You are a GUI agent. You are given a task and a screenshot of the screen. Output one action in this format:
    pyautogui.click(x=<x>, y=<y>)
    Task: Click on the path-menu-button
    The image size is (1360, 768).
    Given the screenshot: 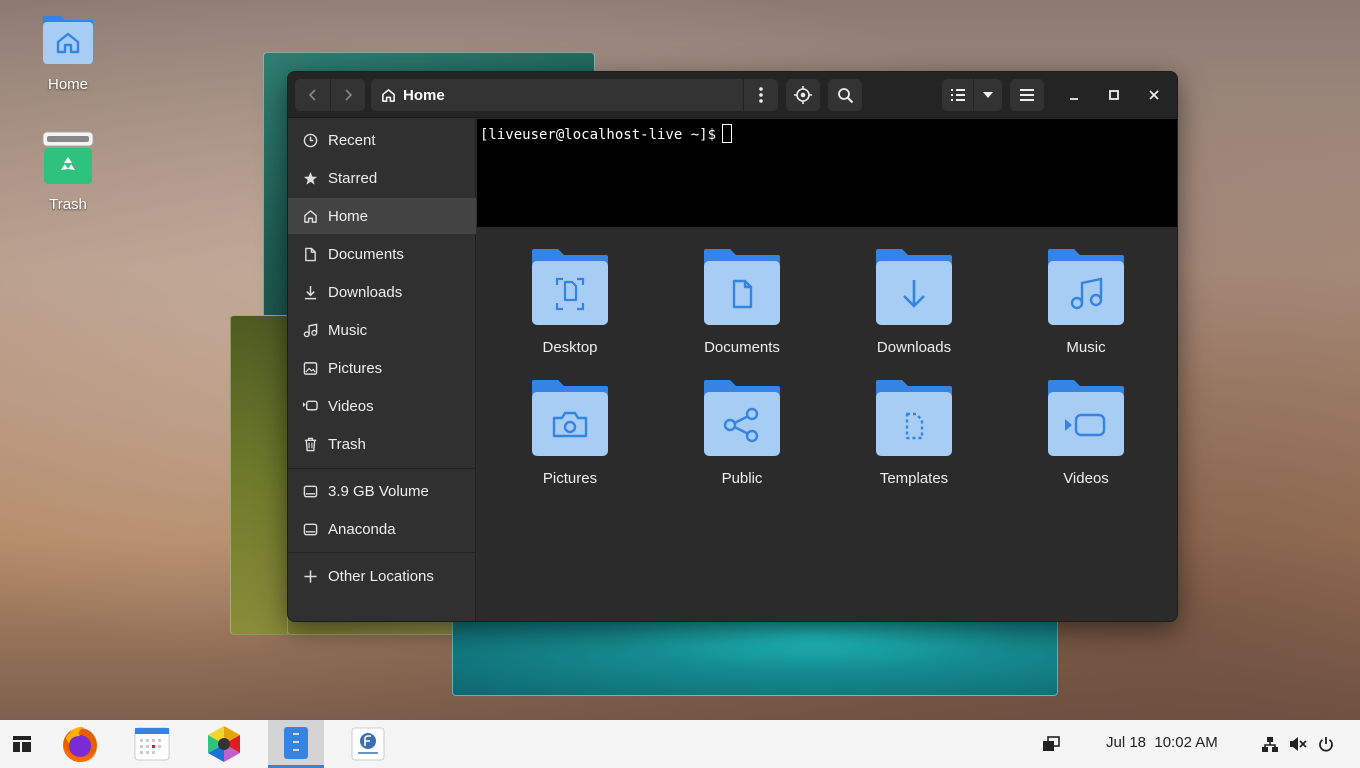 What is the action you would take?
    pyautogui.click(x=761, y=95)
    